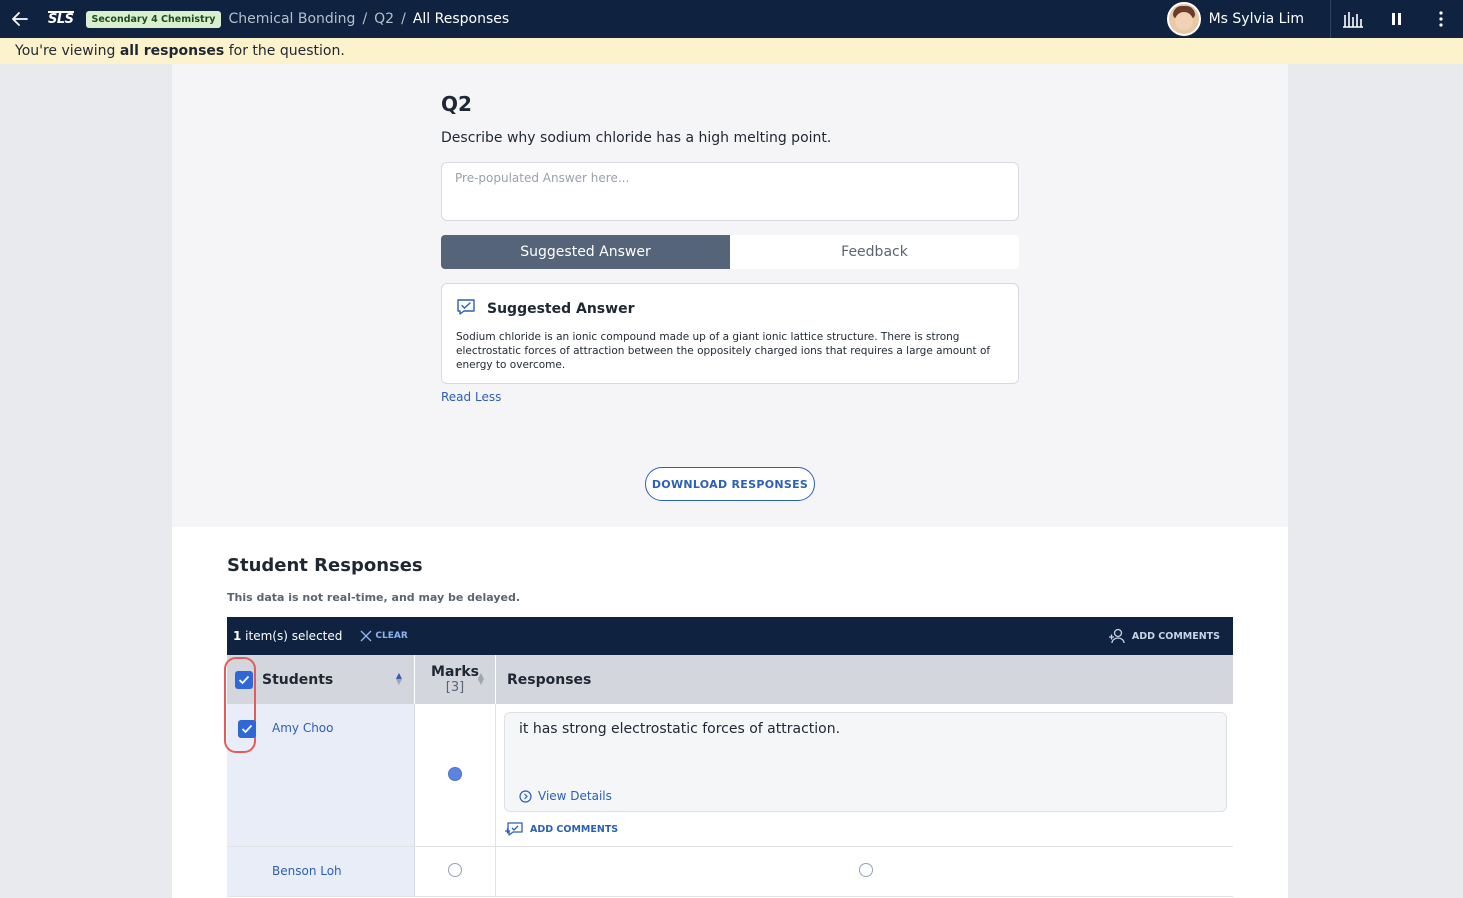  I want to click on column-marks-total: [3], so click(455, 687).